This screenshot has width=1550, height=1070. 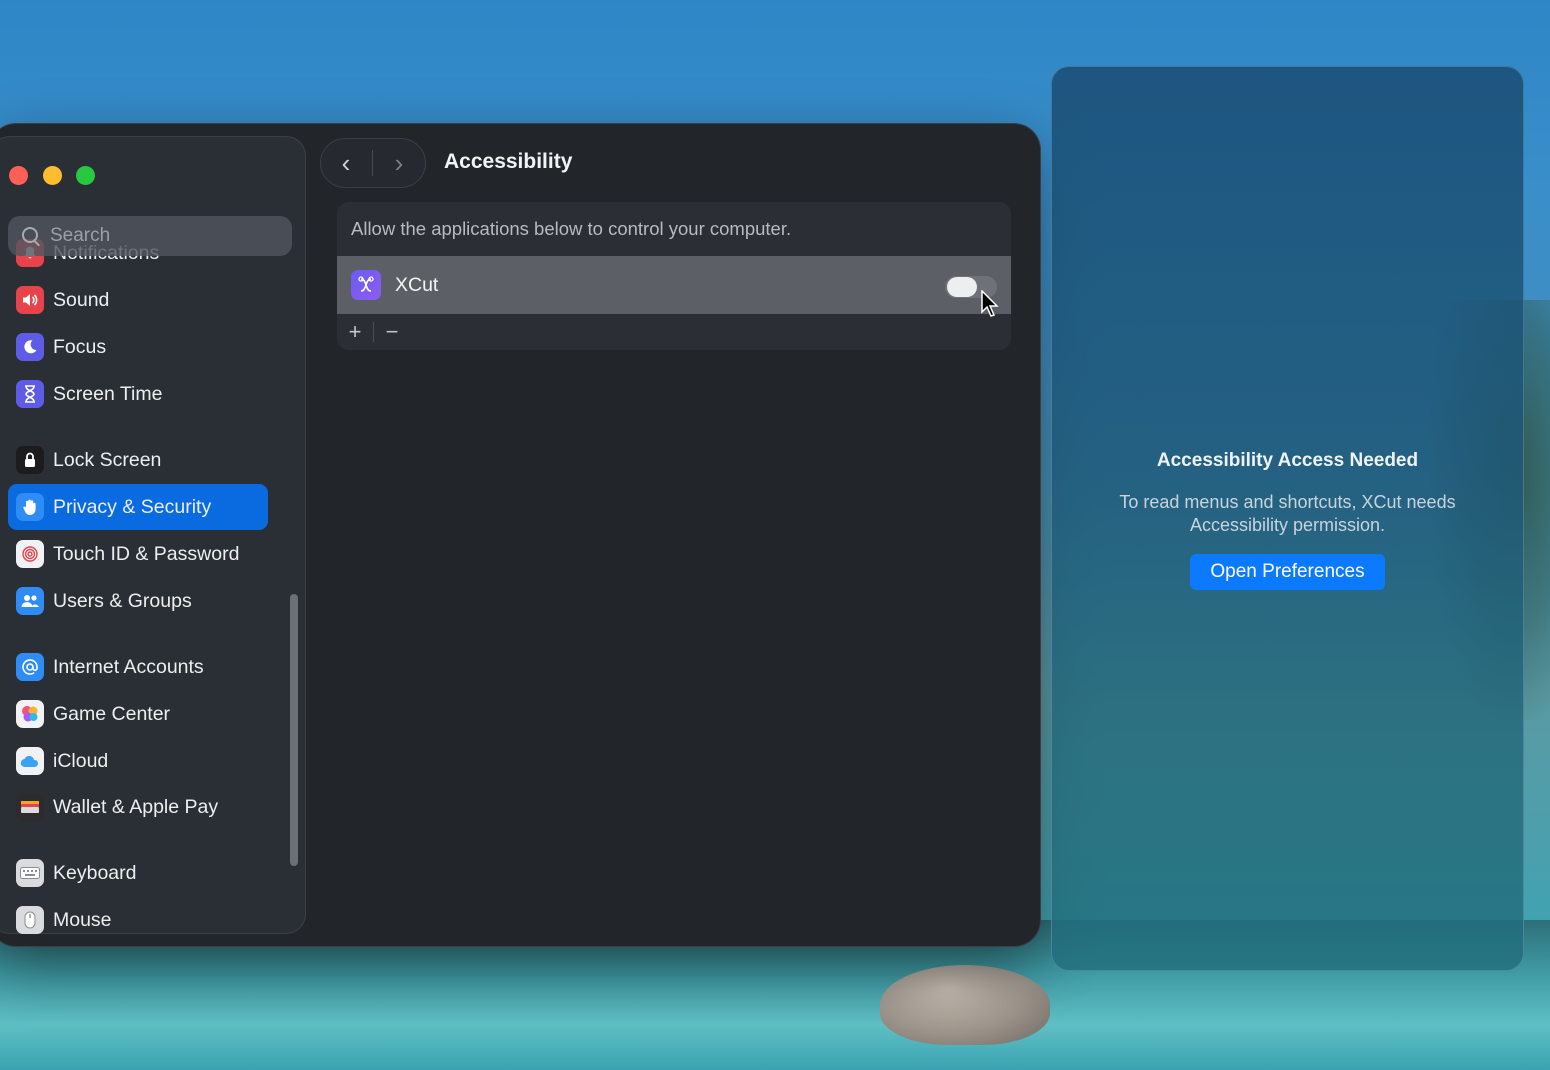 I want to click on remove-app-button: −, so click(x=392, y=332).